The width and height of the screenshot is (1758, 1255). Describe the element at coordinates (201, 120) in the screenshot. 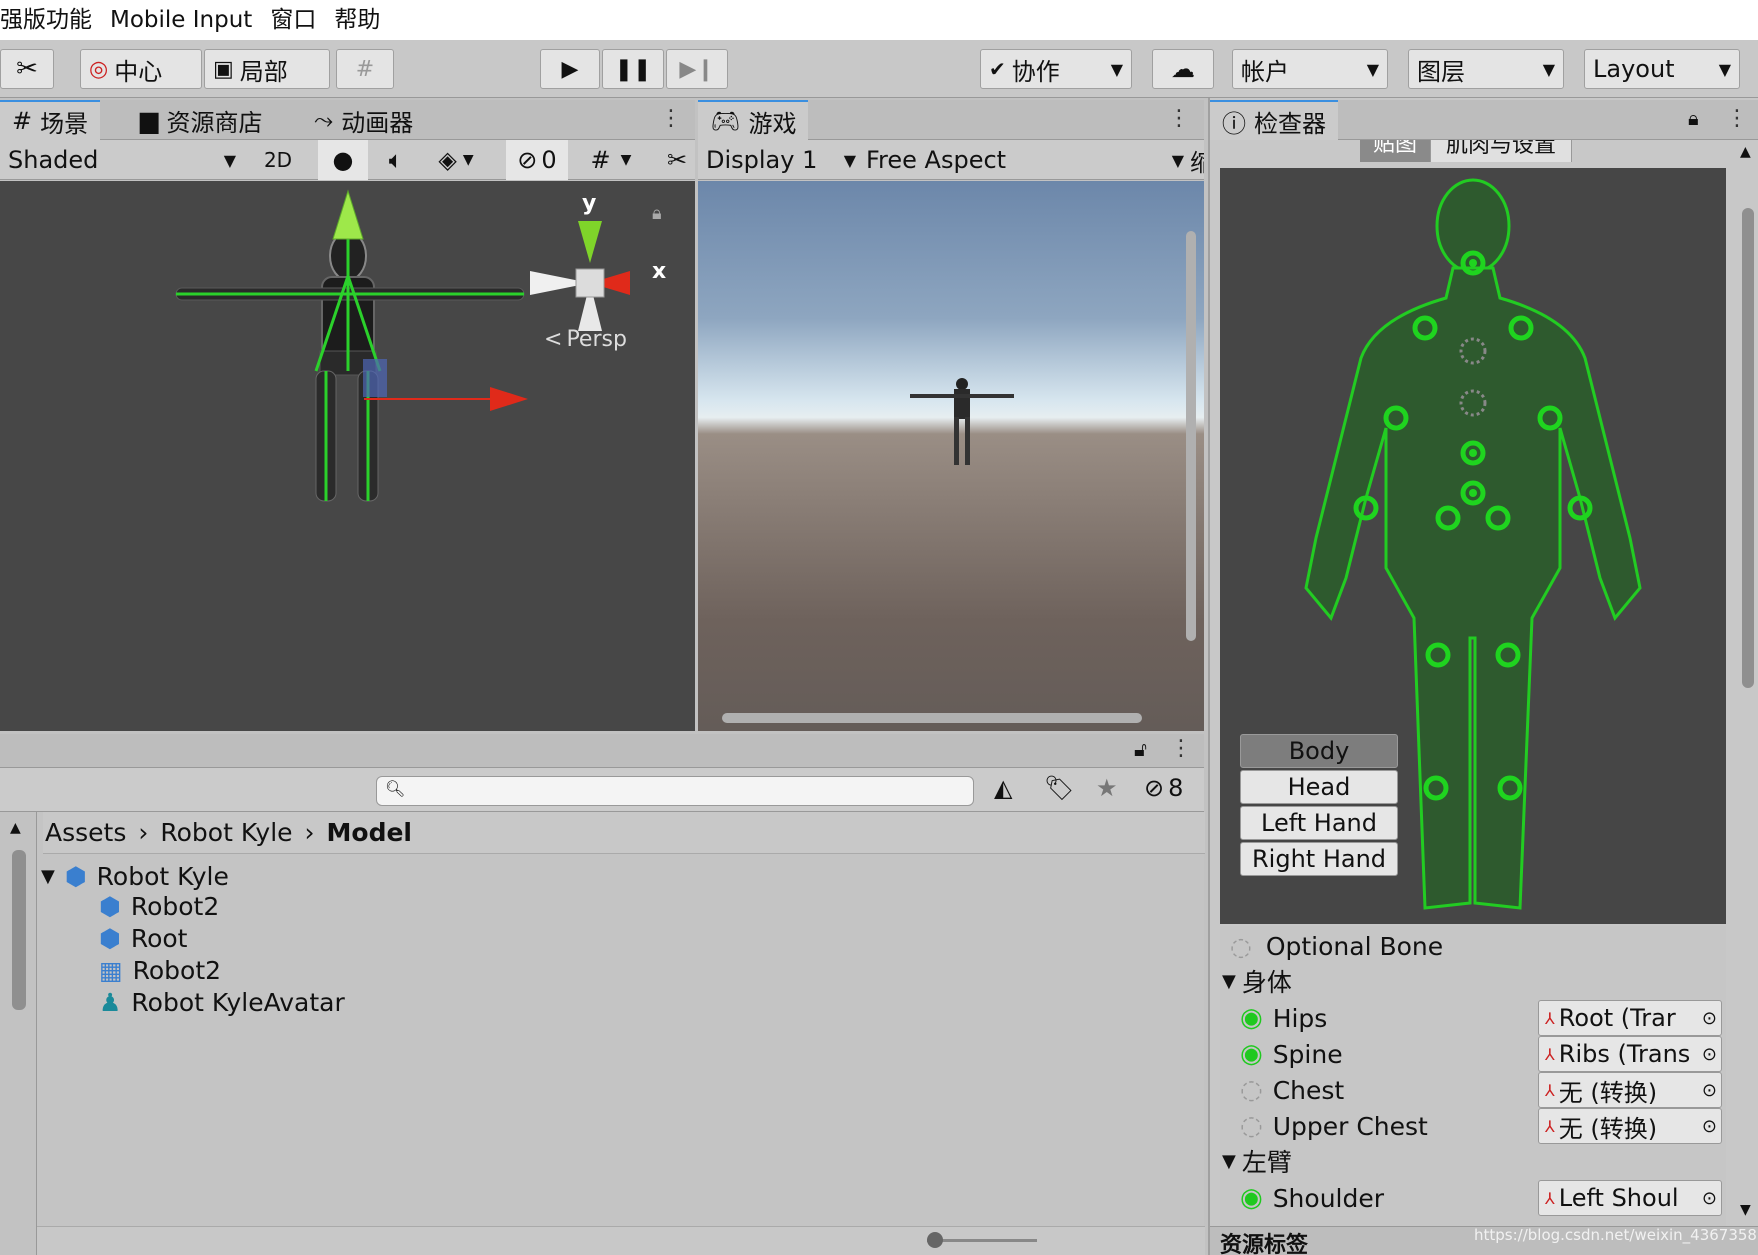

I see `tab-asset-store: ▆ 资源商店` at that location.